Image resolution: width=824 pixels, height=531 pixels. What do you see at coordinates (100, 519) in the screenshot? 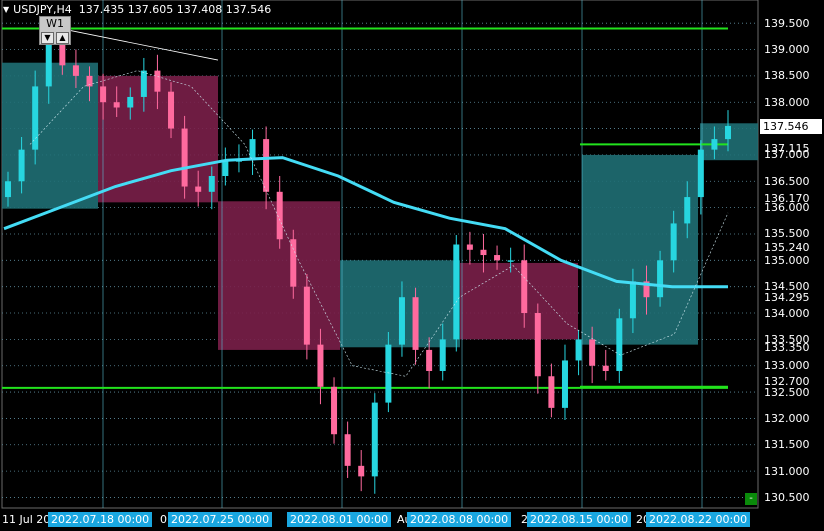
I see `session-date-label: 2022.07.18 00:00` at bounding box center [100, 519].